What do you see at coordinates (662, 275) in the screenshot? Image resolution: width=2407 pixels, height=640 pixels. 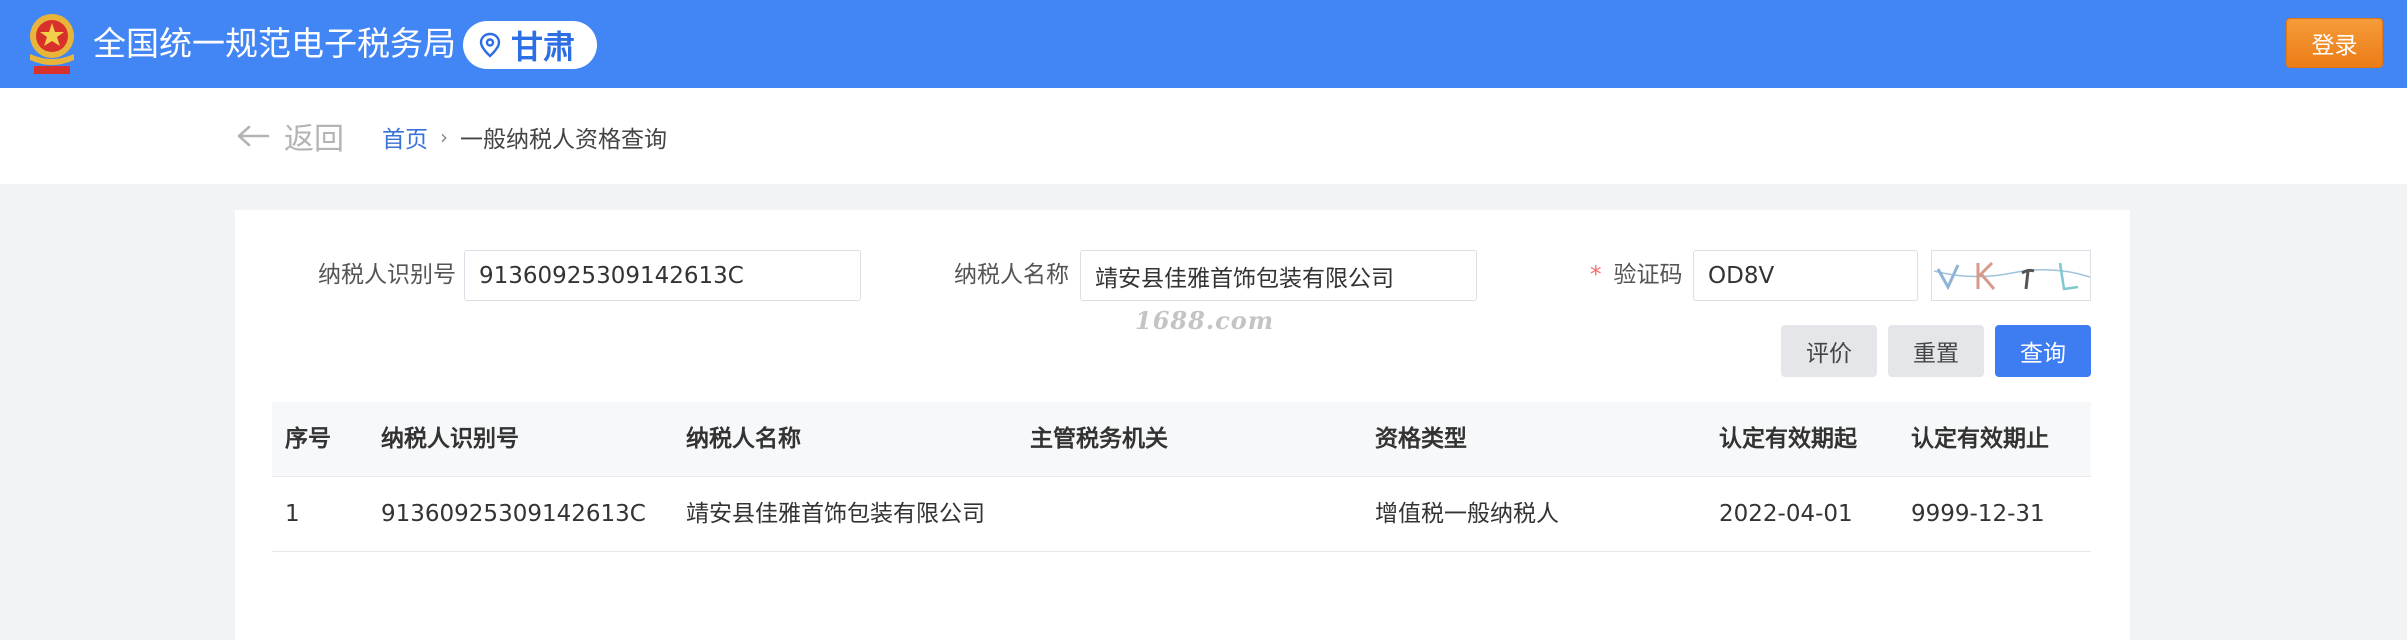 I see `taxpayer-id-input` at bounding box center [662, 275].